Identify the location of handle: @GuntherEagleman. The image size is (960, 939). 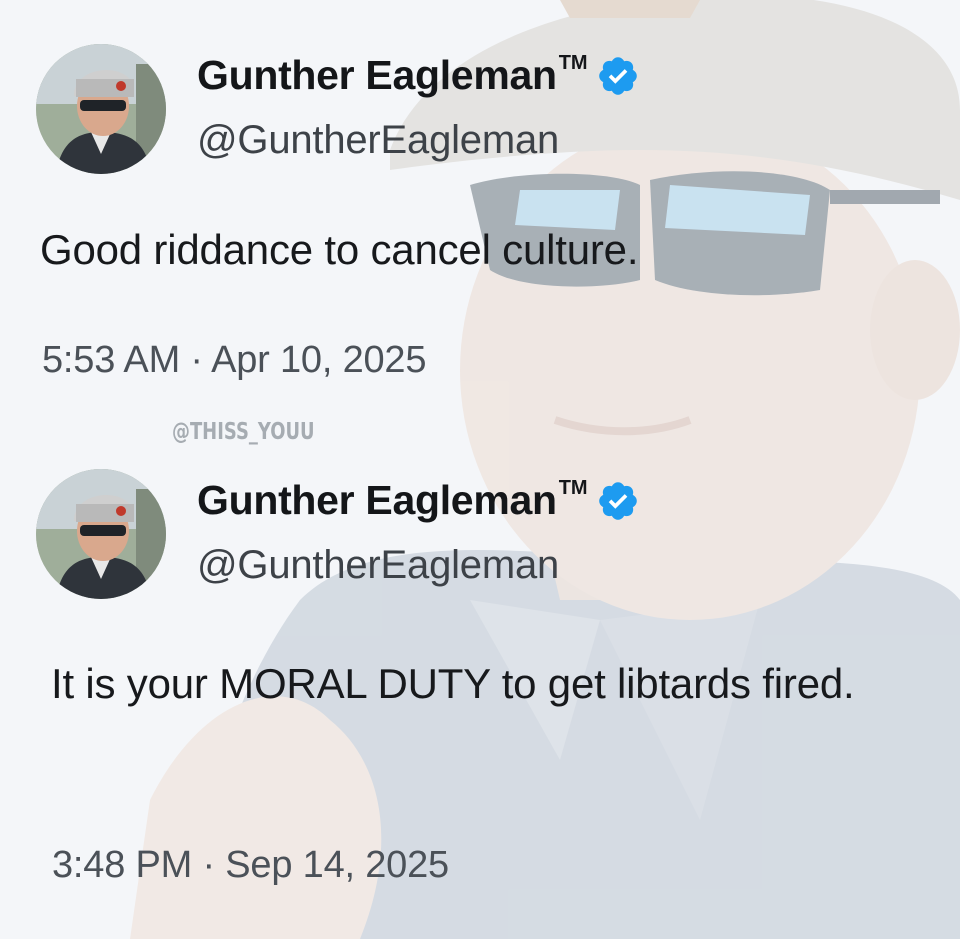
(378, 565).